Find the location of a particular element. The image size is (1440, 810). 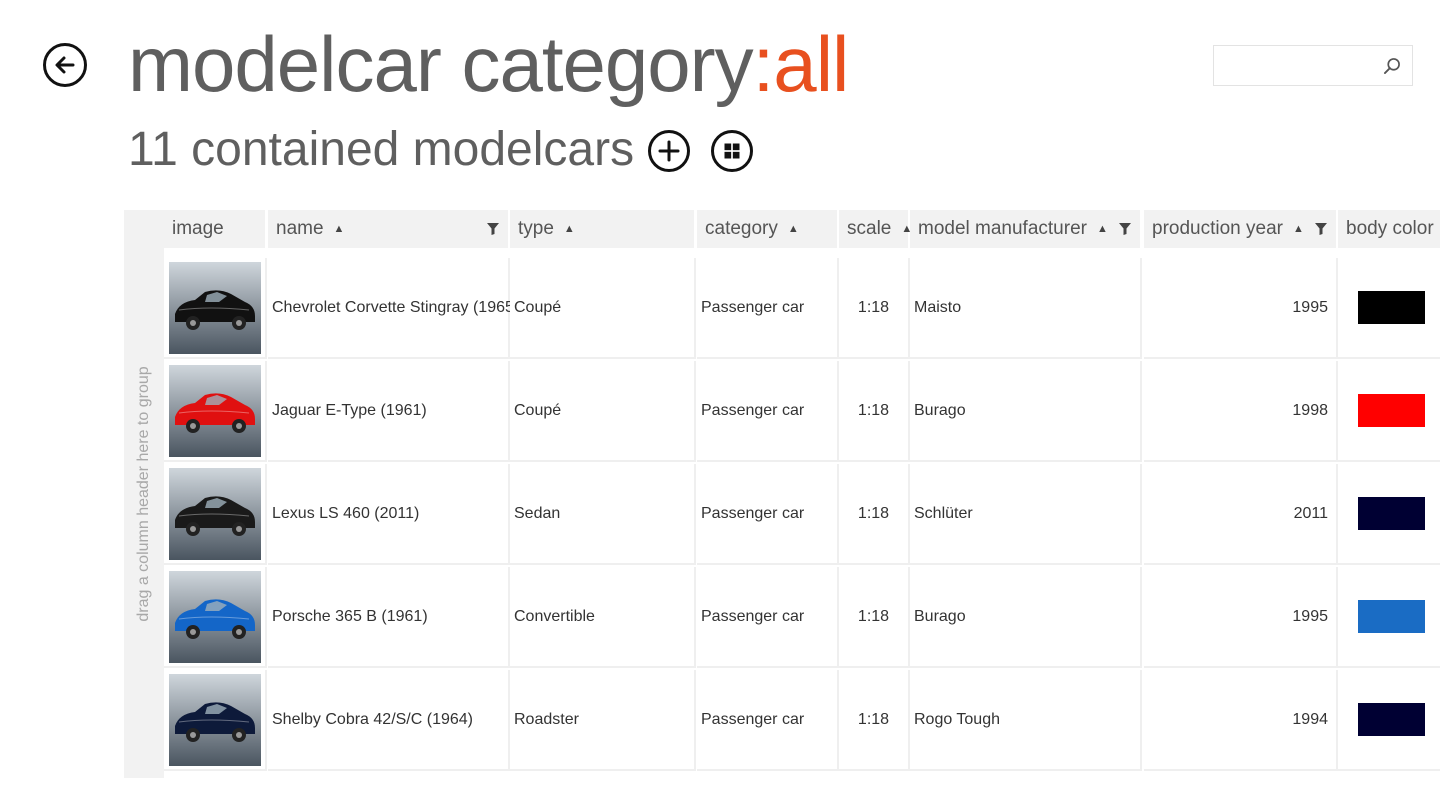

cell-manufacturer: Rogo Tough is located at coordinates (1026, 720).